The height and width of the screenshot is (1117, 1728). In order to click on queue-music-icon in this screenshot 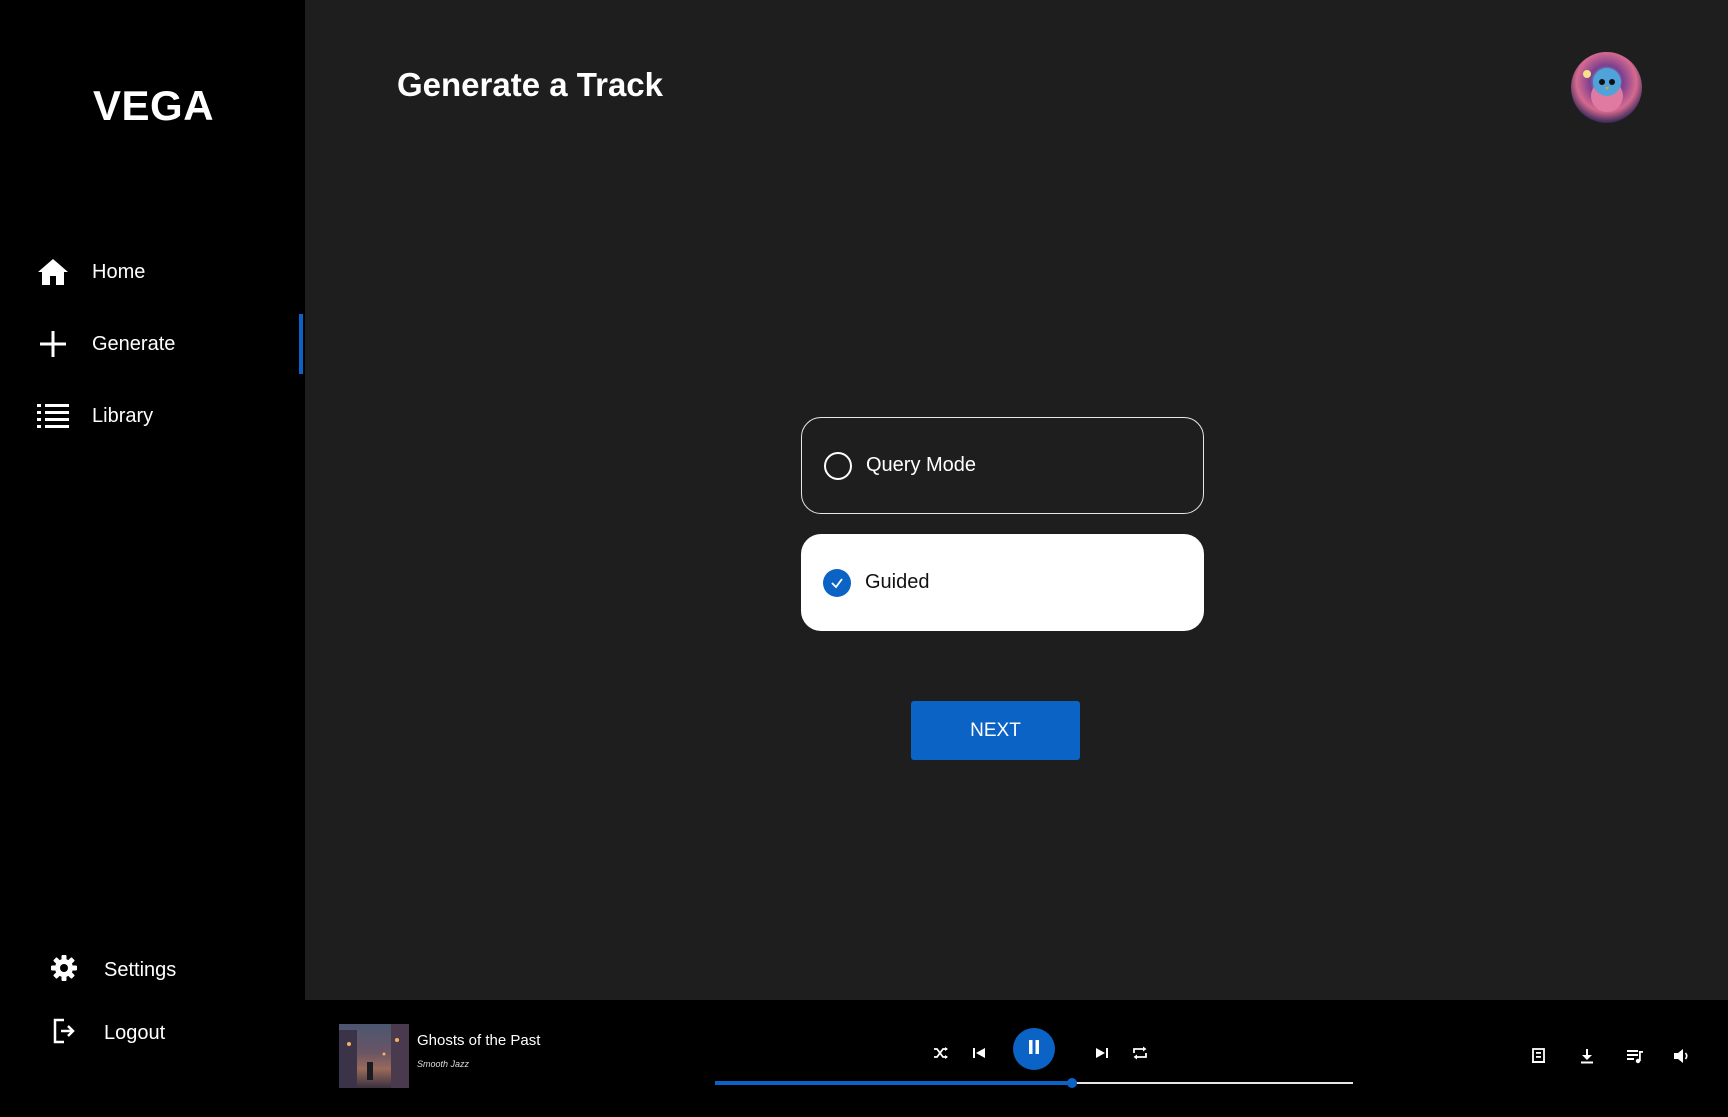, I will do `click(1635, 1058)`.